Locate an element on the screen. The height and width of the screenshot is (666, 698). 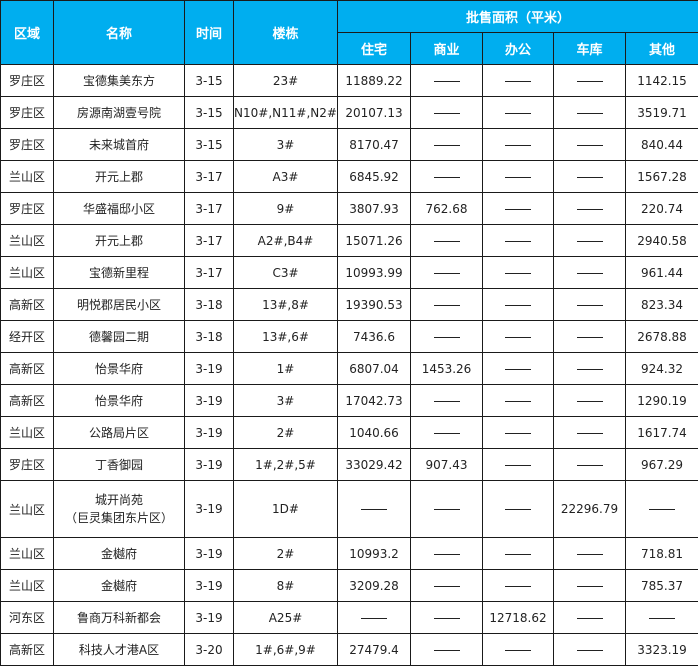
project-name-line: 宝德新里程 is located at coordinates (119, 273).